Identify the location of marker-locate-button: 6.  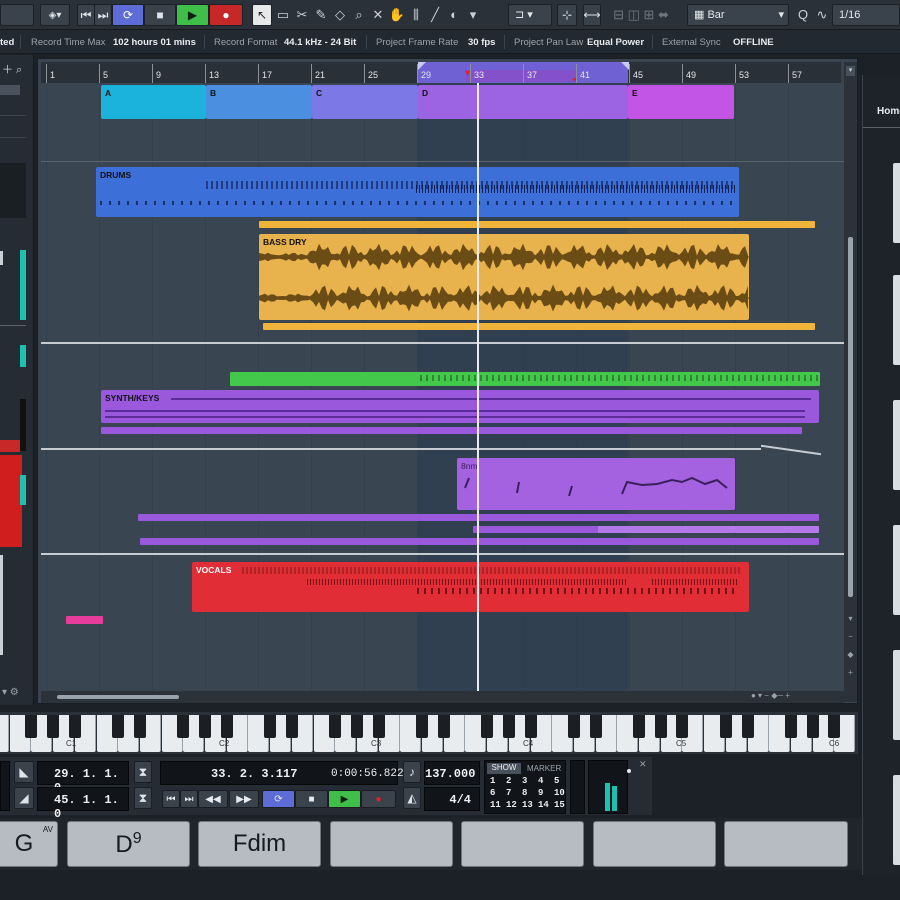
(492, 793).